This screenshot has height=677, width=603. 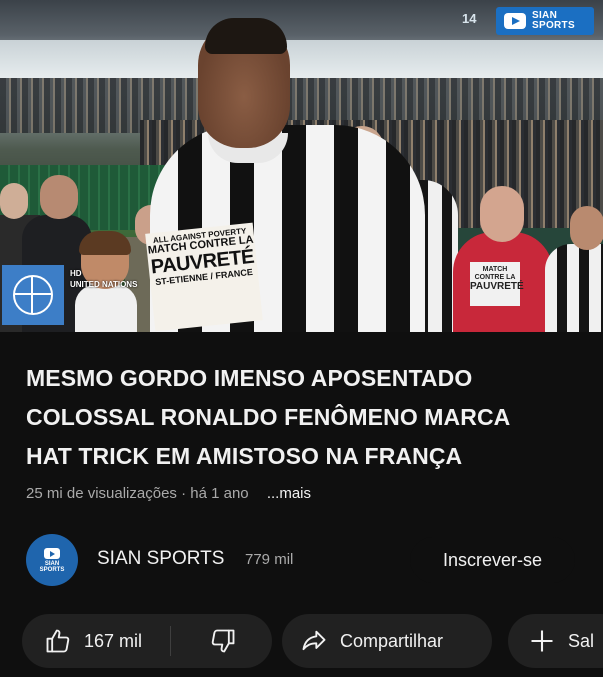 What do you see at coordinates (160, 559) in the screenshot?
I see `channel-name: SIAN SPORTS` at bounding box center [160, 559].